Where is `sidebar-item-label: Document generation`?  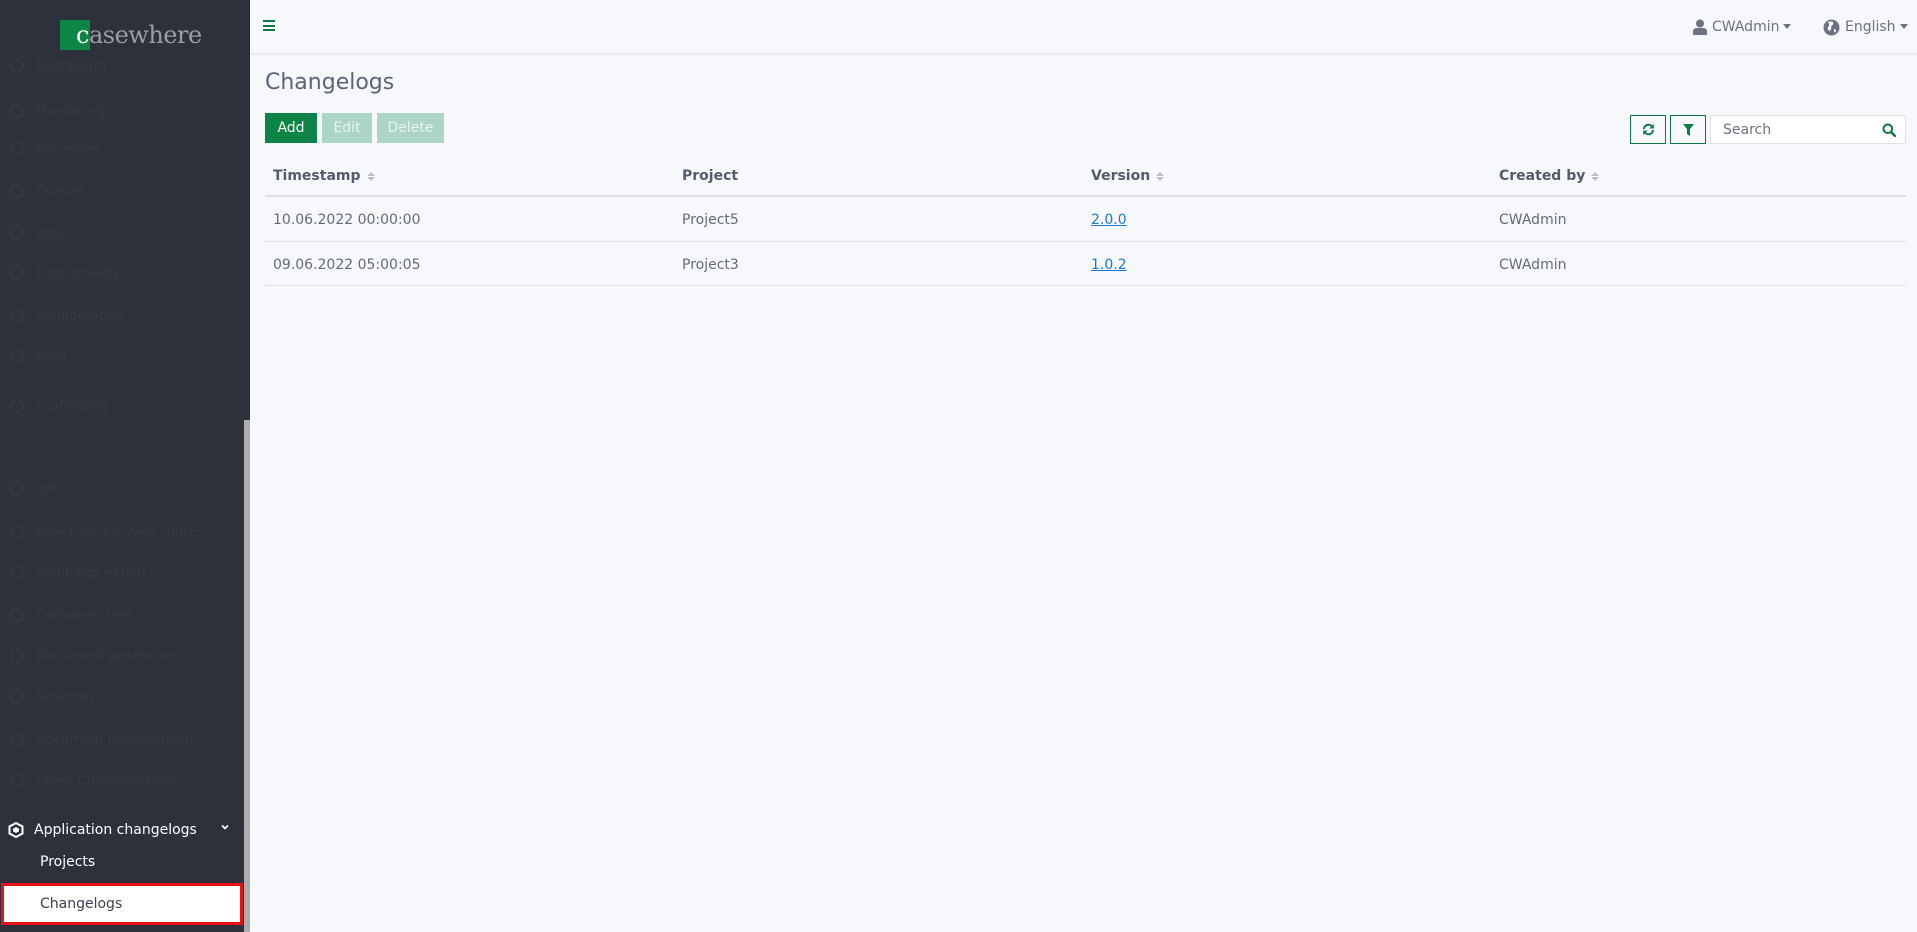 sidebar-item-label: Document generation is located at coordinates (107, 656).